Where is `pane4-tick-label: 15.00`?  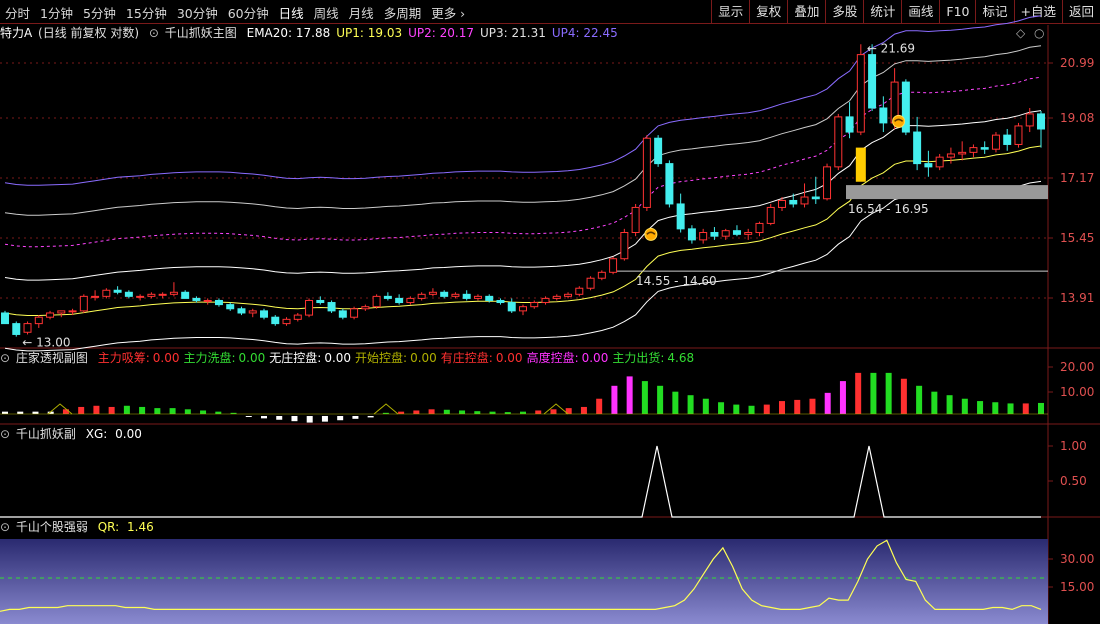 pane4-tick-label: 15.00 is located at coordinates (1077, 587).